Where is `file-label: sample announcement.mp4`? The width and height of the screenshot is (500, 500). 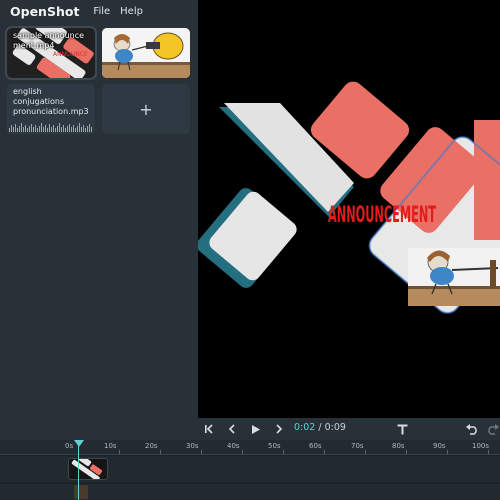 file-label: sample announcement.mp4 is located at coordinates (49, 40).